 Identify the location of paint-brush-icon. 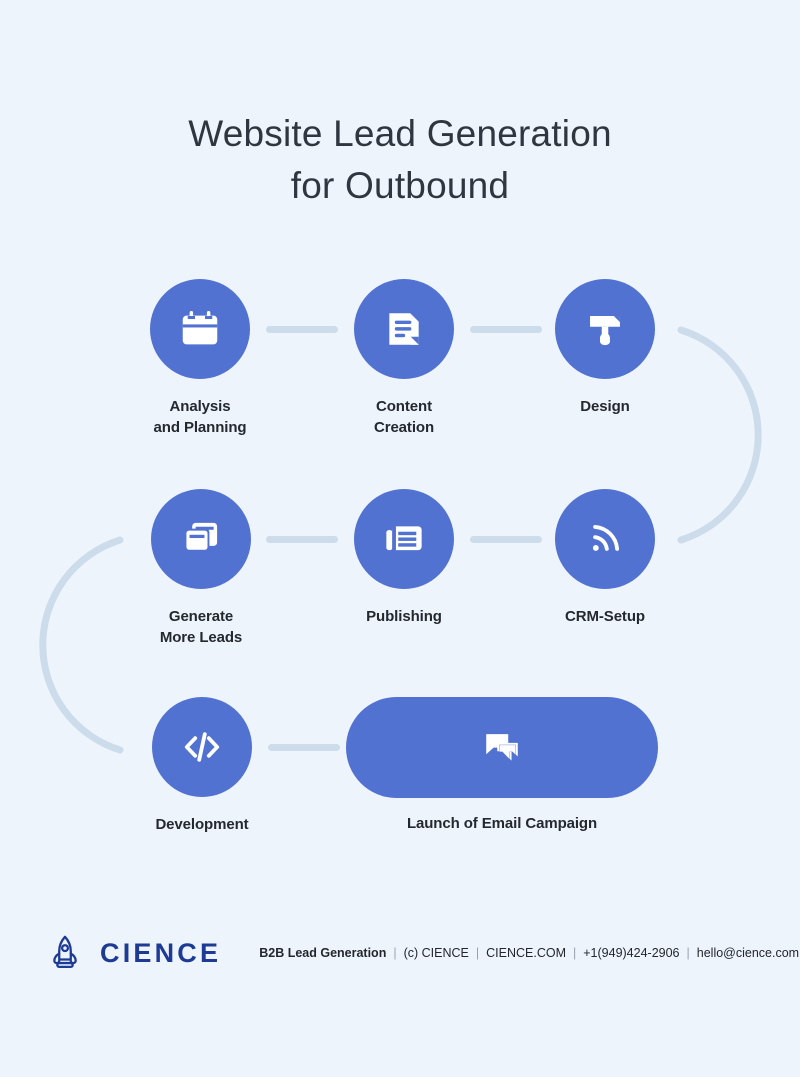
(605, 330).